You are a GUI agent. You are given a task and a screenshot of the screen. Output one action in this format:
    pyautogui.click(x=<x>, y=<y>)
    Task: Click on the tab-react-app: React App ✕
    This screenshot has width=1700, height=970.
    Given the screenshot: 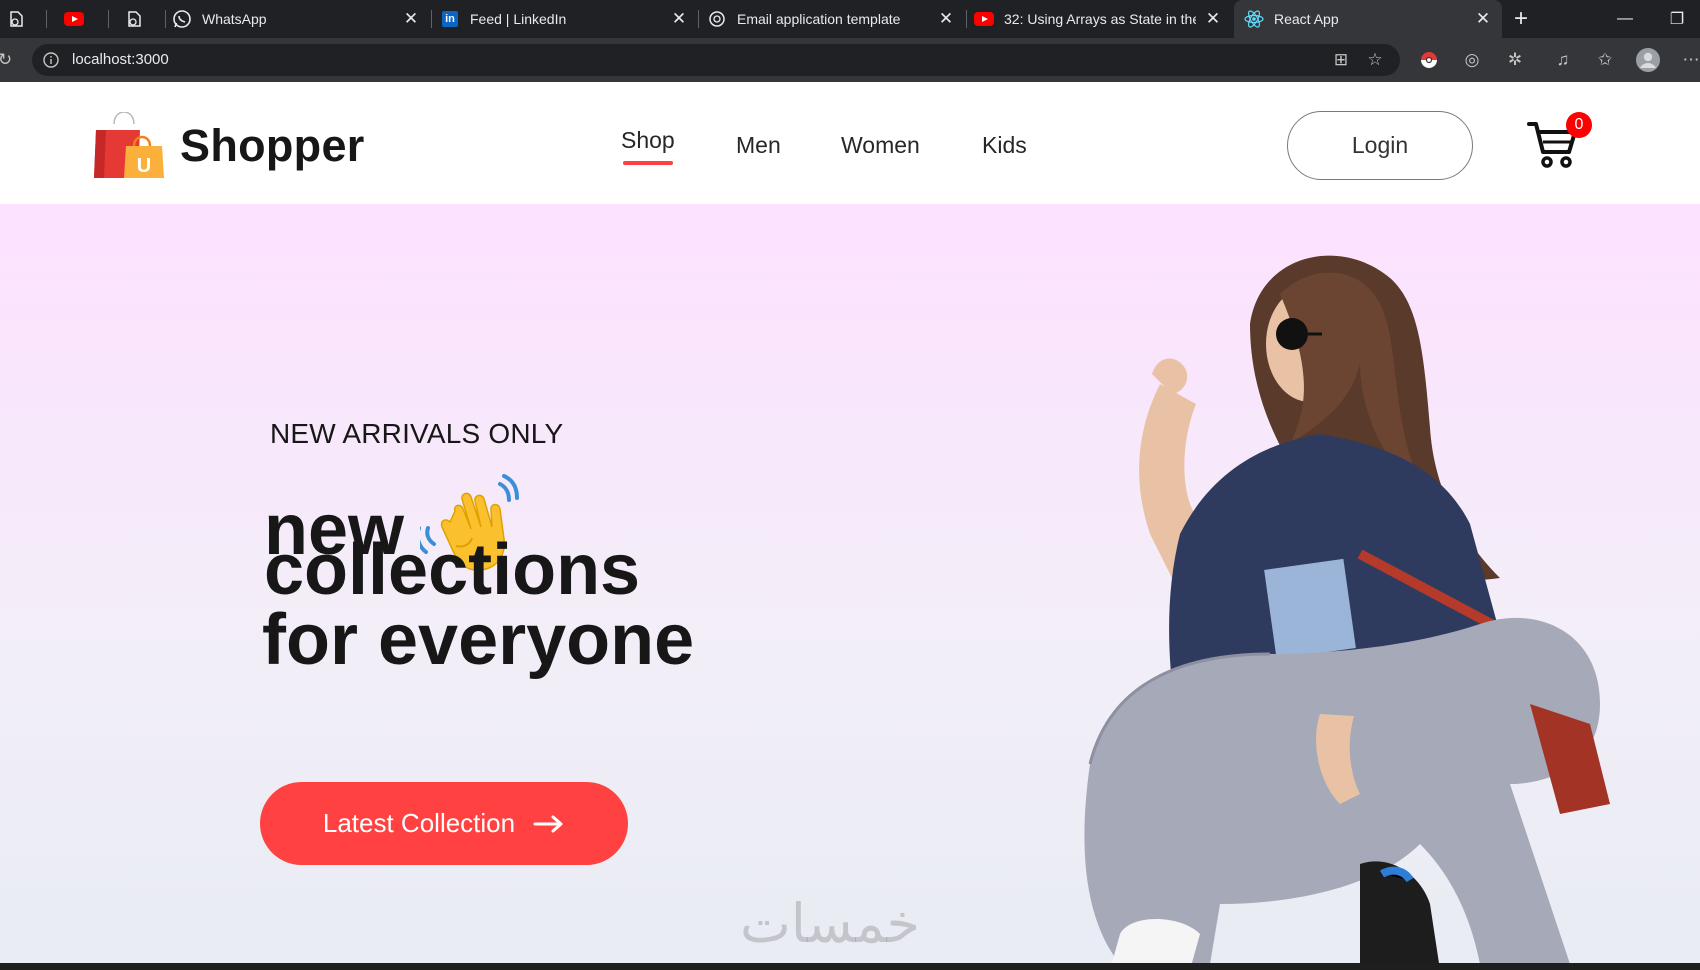 What is the action you would take?
    pyautogui.click(x=1368, y=19)
    